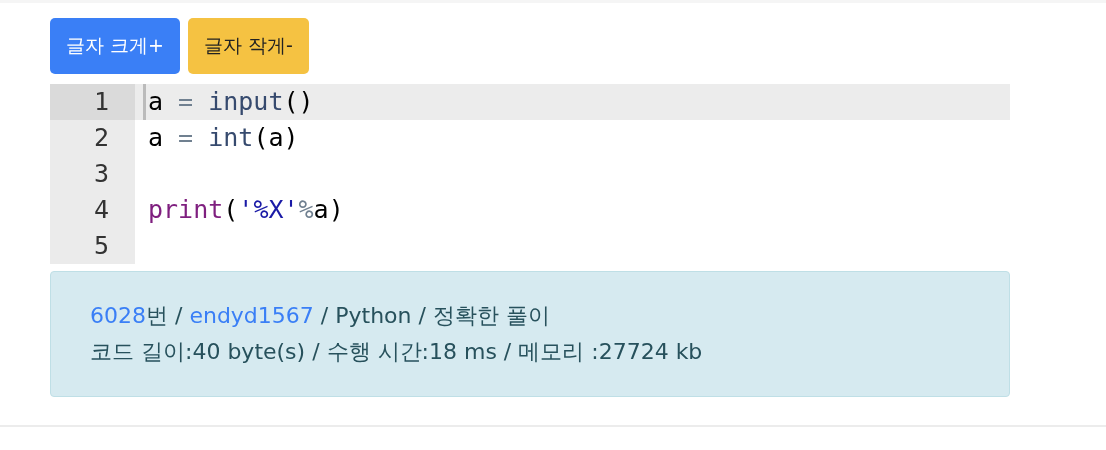 This screenshot has width=1106, height=450. I want to click on code-line: a = int(a), so click(223, 138).